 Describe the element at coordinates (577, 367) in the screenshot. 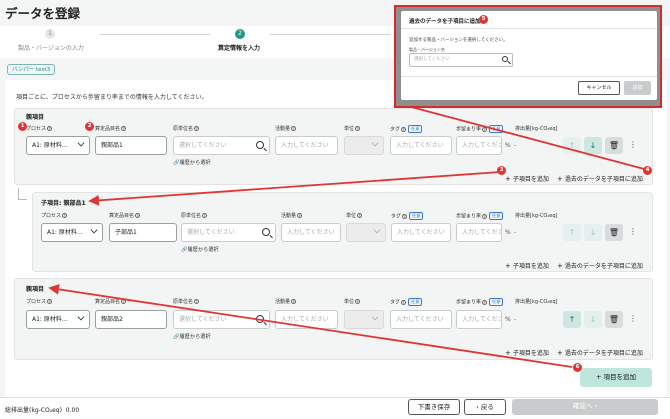

I see `marker-6: 6` at that location.